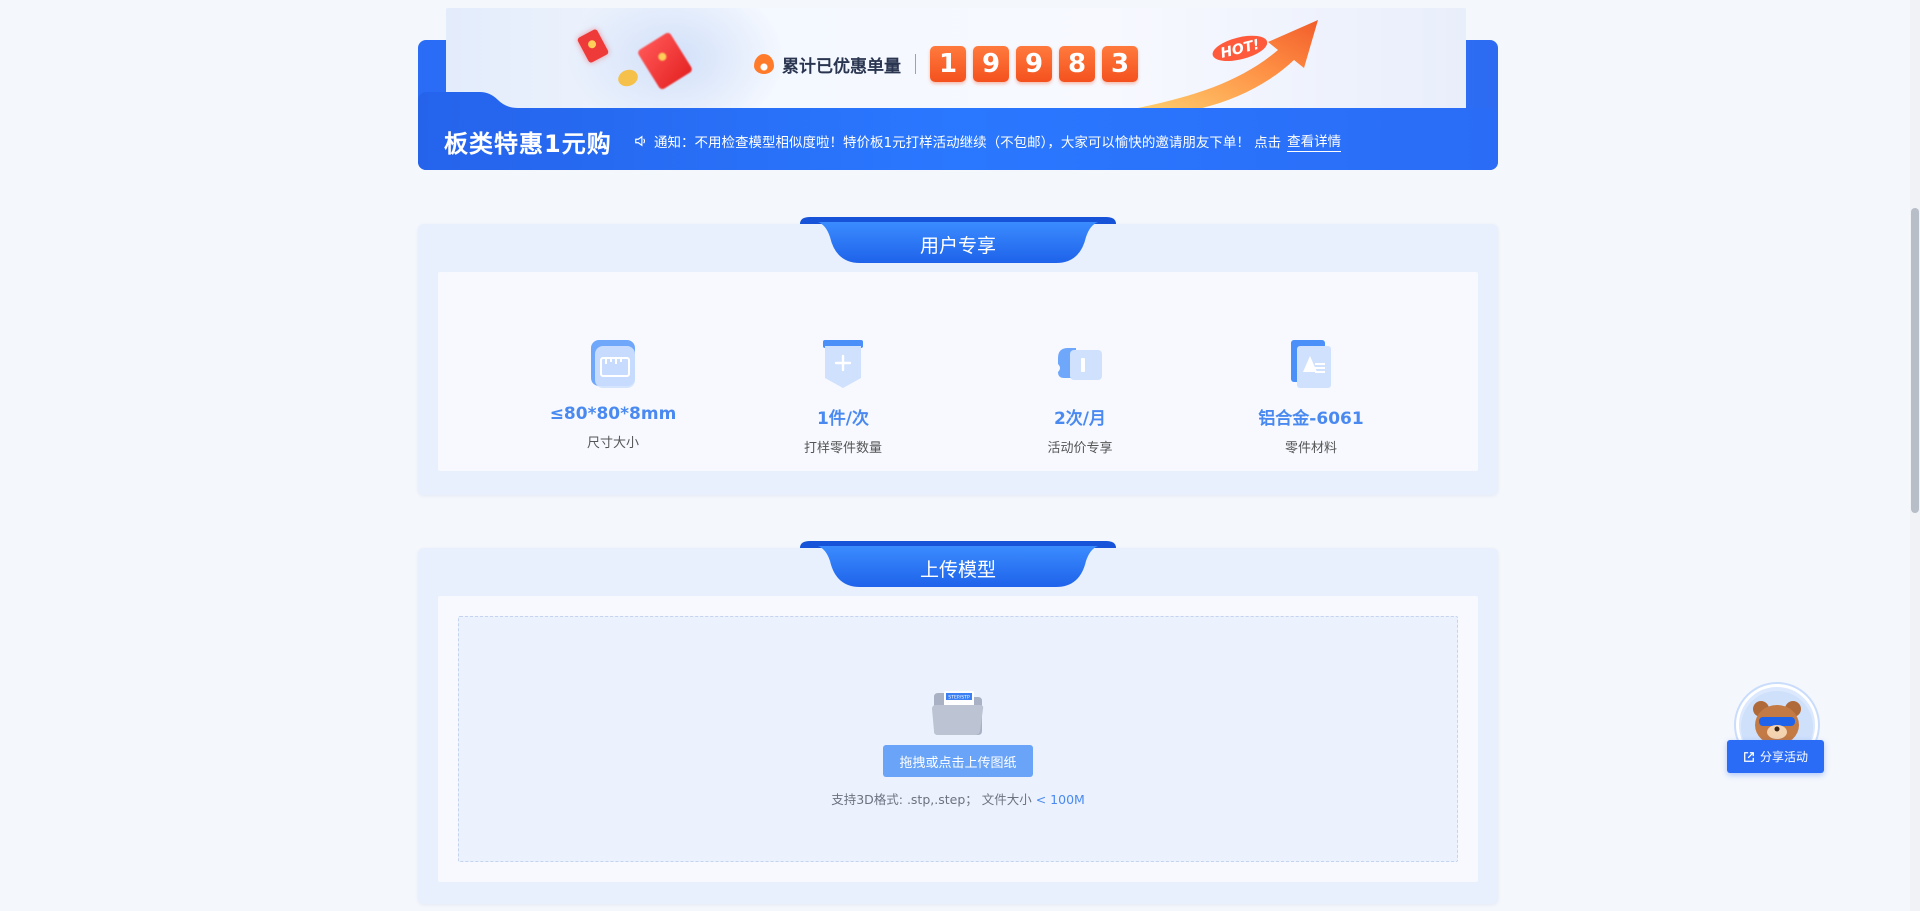 The width and height of the screenshot is (1920, 911). Describe the element at coordinates (1077, 64) in the screenshot. I see `counter-digit: 8` at that location.